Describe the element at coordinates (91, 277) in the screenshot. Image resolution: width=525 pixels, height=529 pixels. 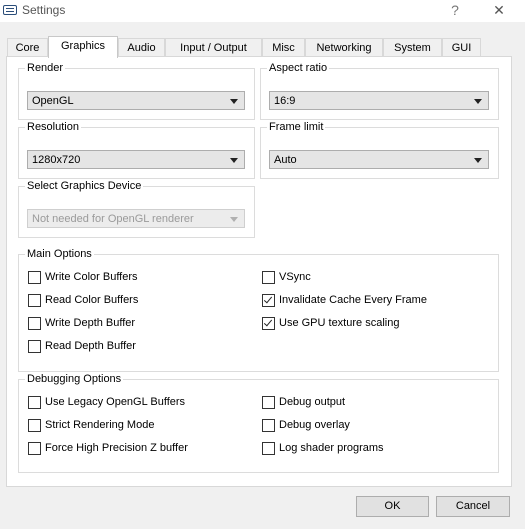
I see `checkbox-label: Write Color Buffers` at that location.